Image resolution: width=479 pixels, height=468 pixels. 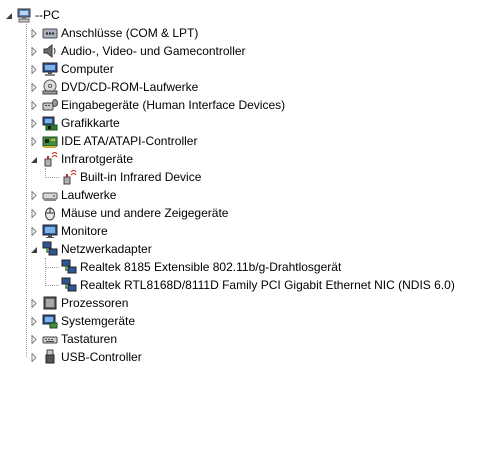 What do you see at coordinates (69, 177) in the screenshot?
I see `infrared-device-icon` at bounding box center [69, 177].